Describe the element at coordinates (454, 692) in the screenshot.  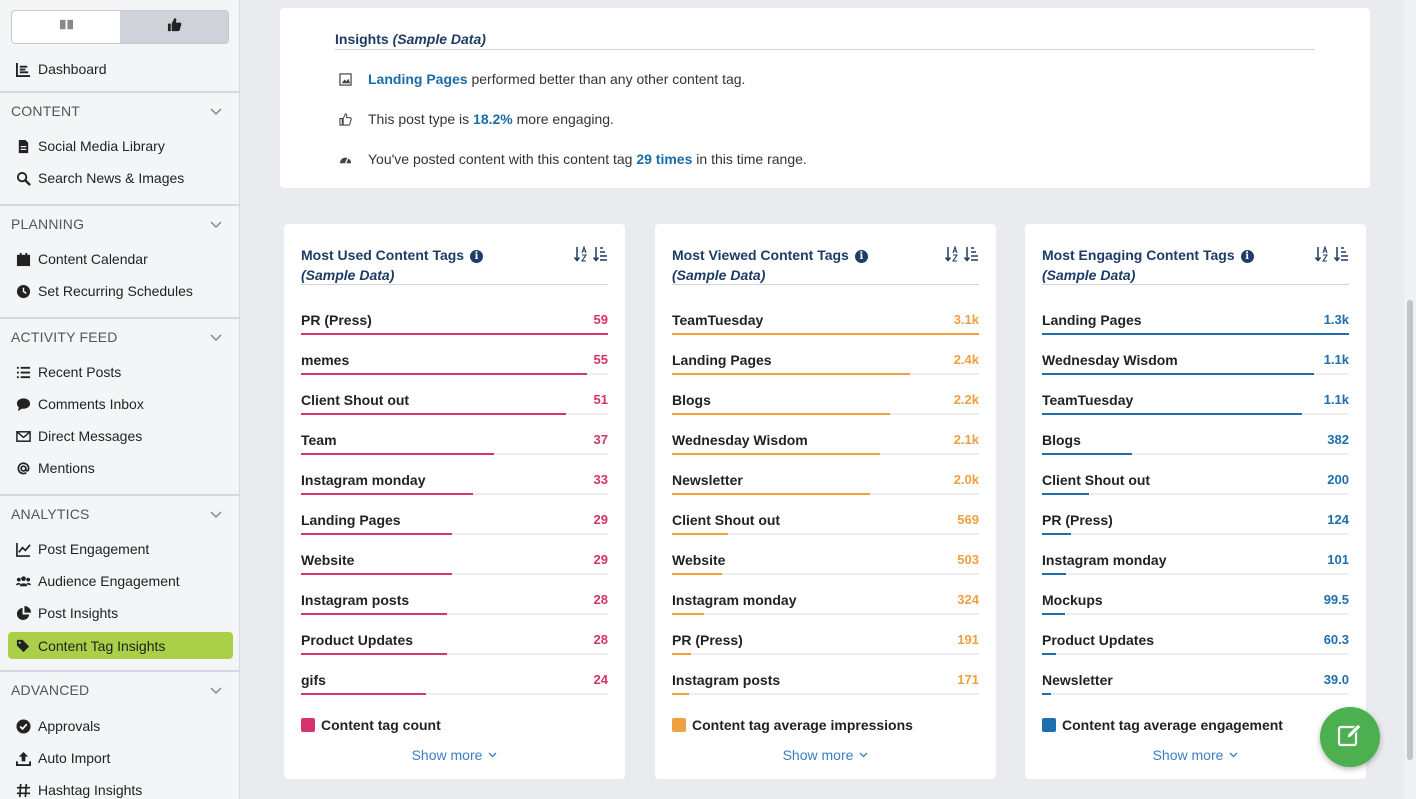
I see `tag-row: gifs 24` at that location.